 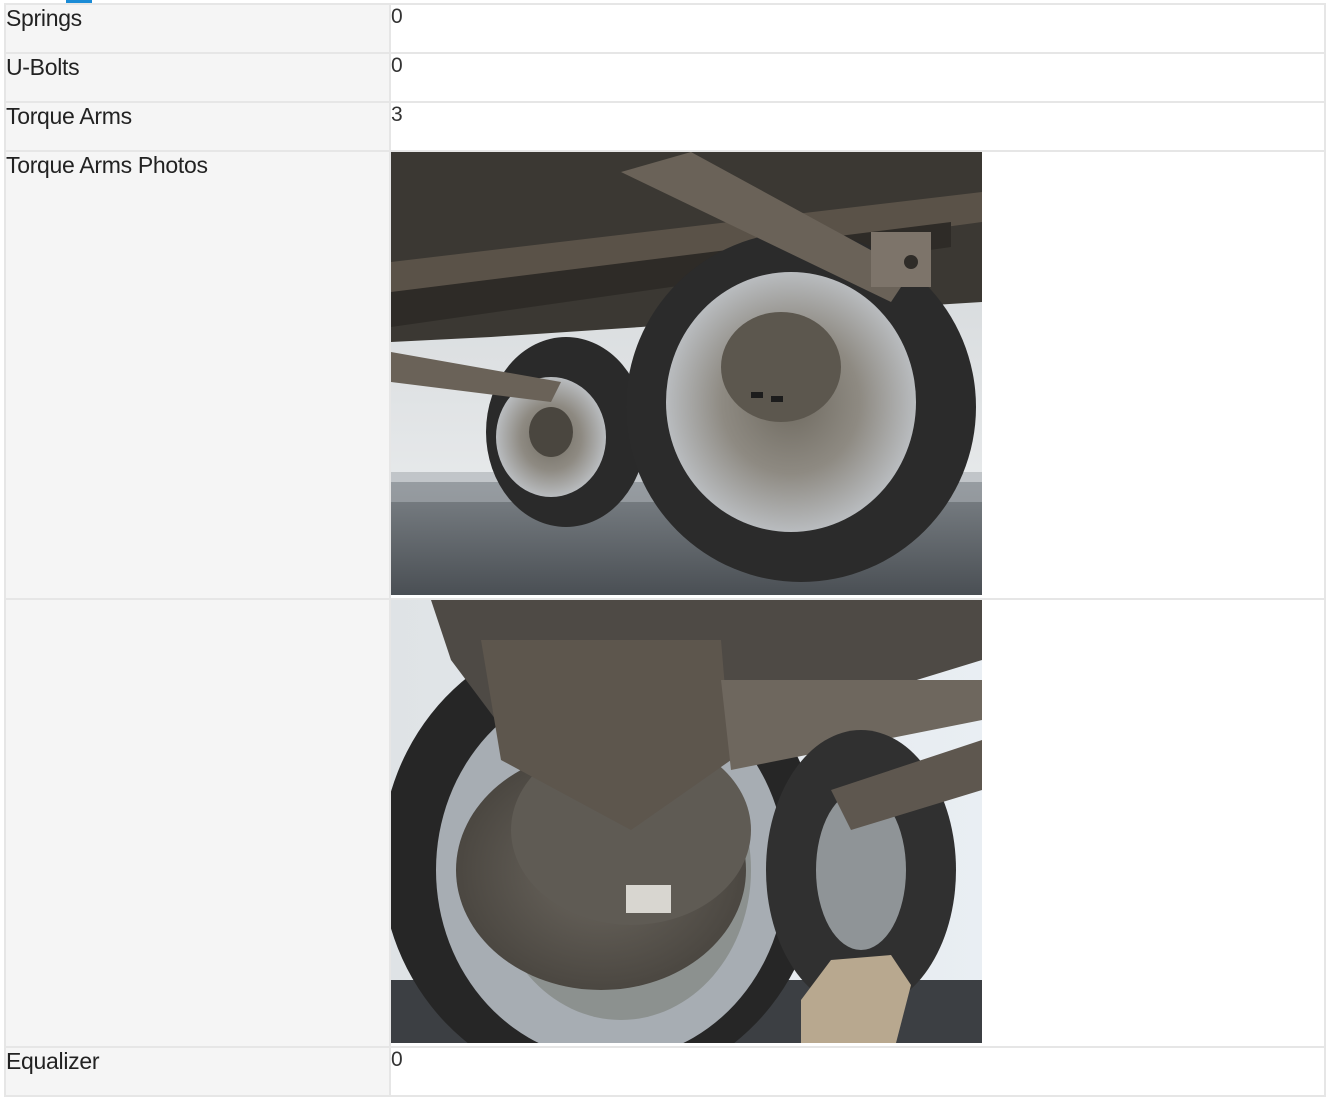 I want to click on row-value: 3, so click(x=857, y=126).